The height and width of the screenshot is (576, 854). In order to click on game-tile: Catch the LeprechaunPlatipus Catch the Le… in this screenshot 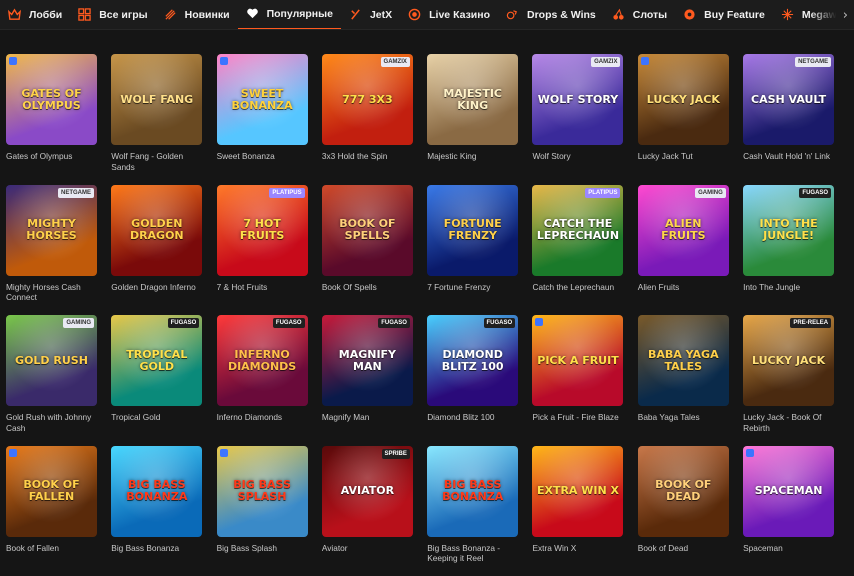, I will do `click(577, 250)`.